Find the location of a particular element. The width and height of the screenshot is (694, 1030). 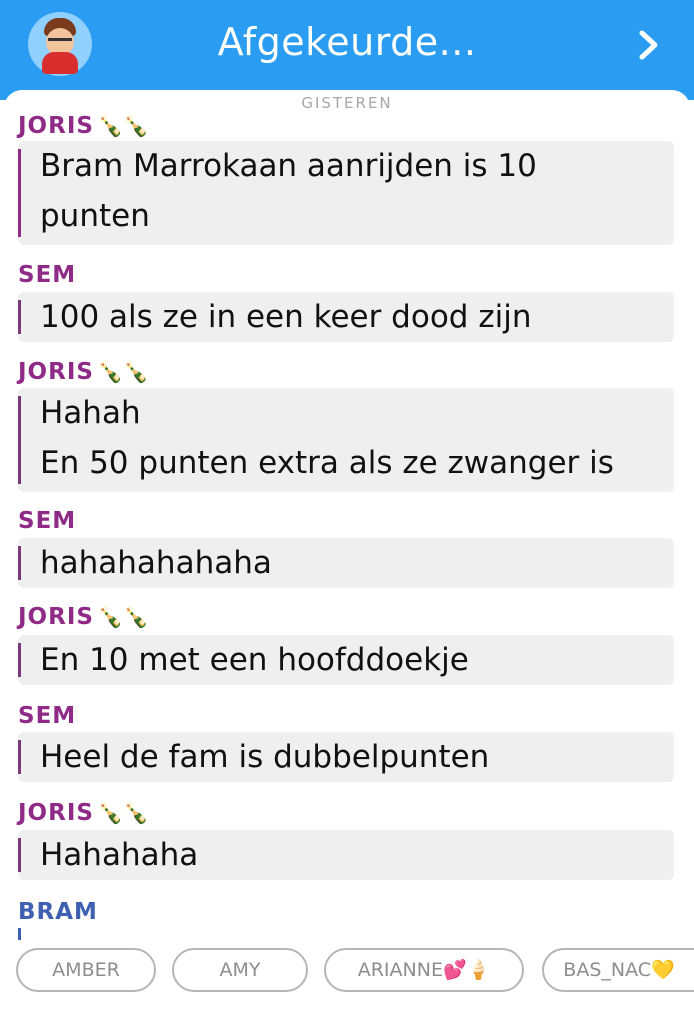

date-separator: GISTEREN is located at coordinates (347, 103).